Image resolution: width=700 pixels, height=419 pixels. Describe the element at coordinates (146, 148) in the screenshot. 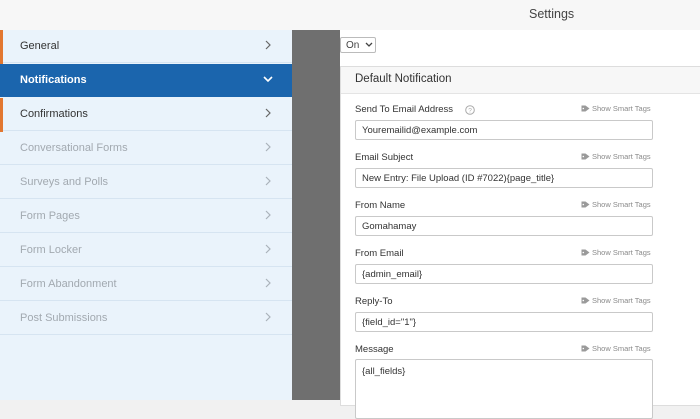

I see `sidebar-item-conversational-forms: Conversational Forms` at that location.